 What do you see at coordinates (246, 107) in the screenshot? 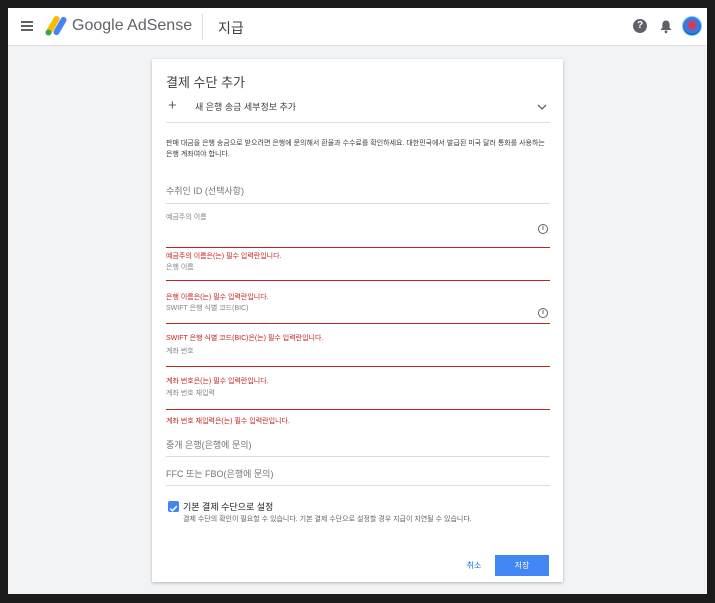
I see `add-bank-transfer-label: 새 은행 송금 세부정보 추가` at bounding box center [246, 107].